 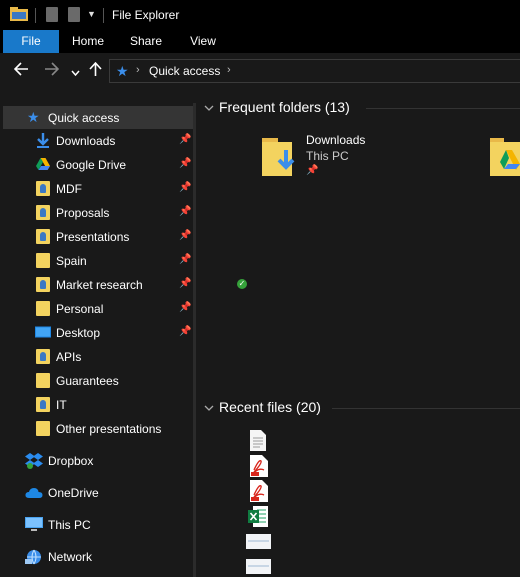 What do you see at coordinates (258, 440) in the screenshot?
I see `text-document-icon` at bounding box center [258, 440].